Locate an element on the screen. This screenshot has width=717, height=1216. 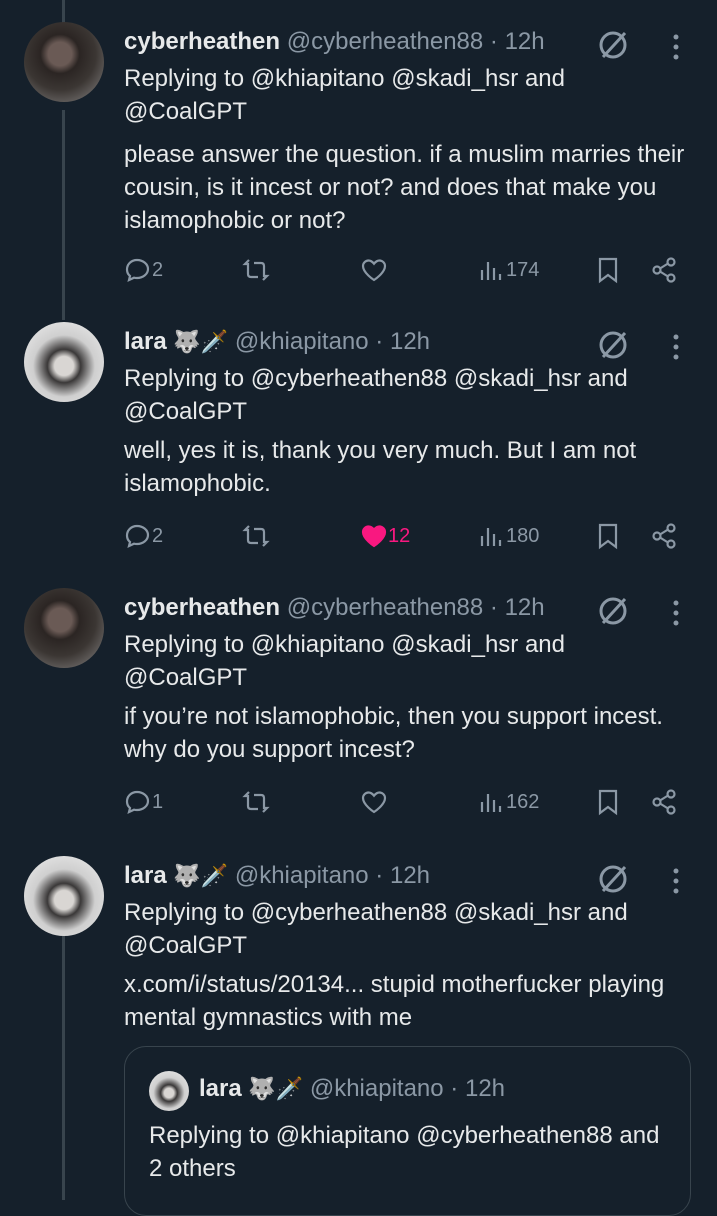
action-bar: 2 12 180 is located at coordinates (409, 536).